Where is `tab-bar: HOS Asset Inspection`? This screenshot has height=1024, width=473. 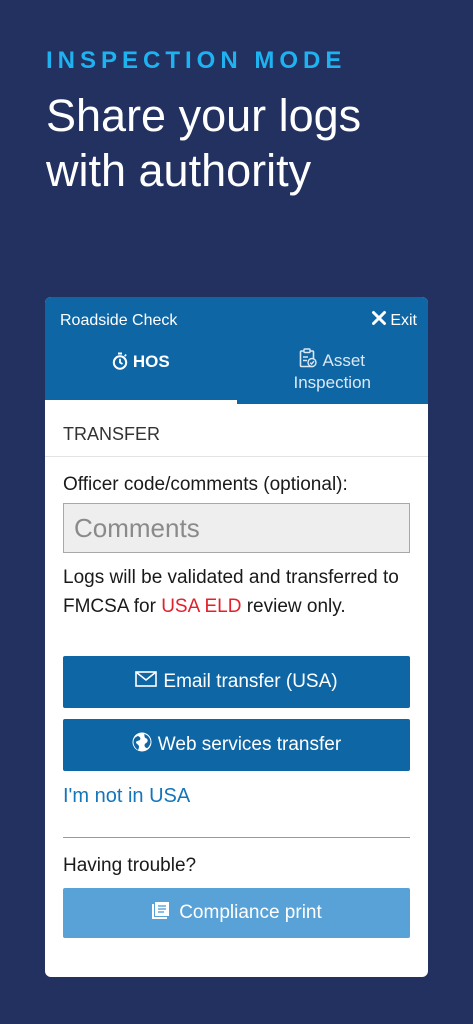 tab-bar: HOS Asset Inspection is located at coordinates (236, 374).